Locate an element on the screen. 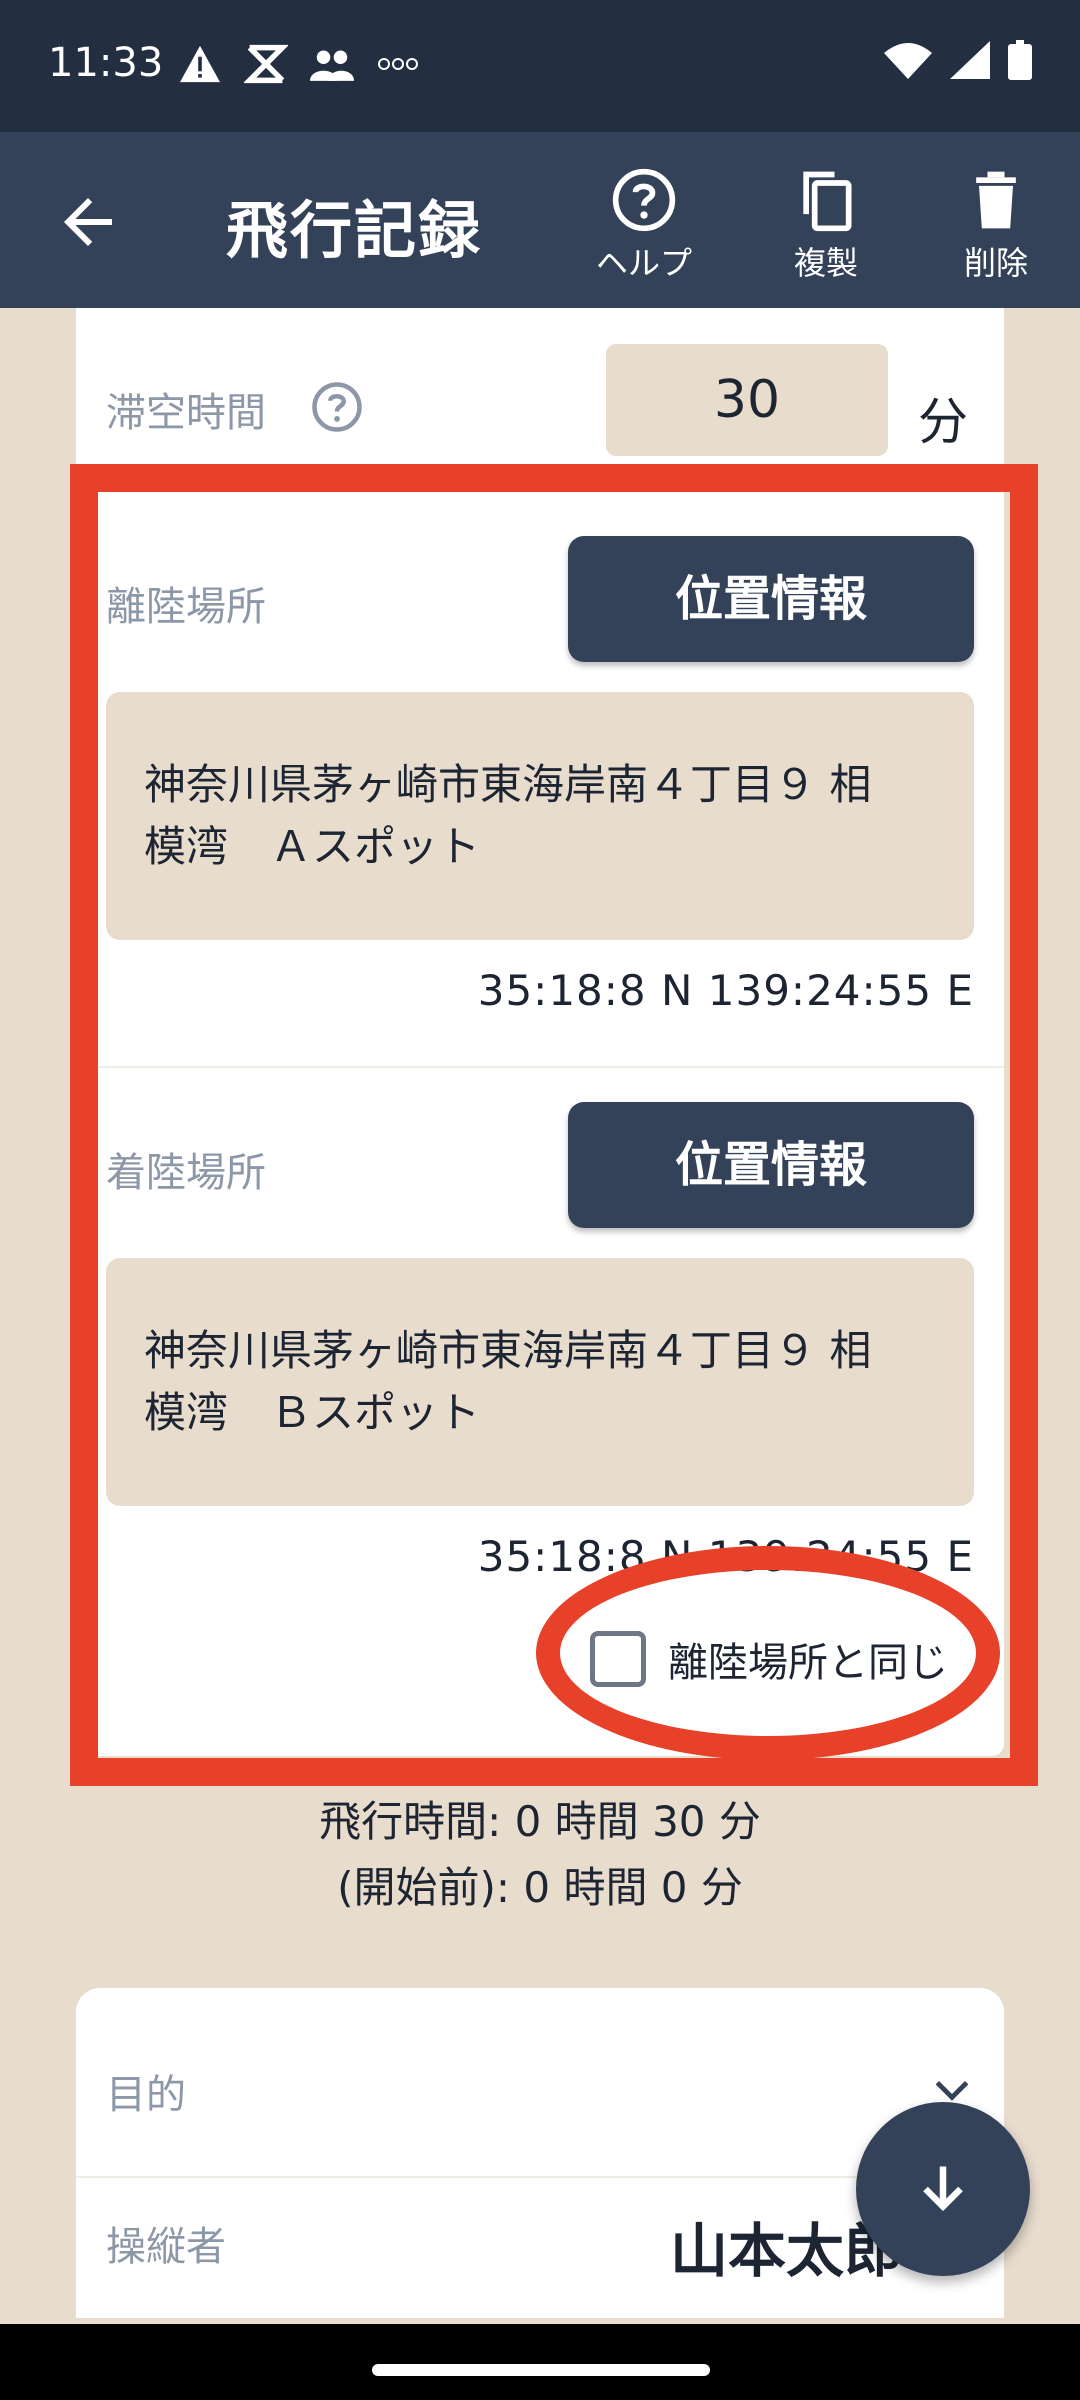 This screenshot has height=2400, width=1080. arrow-down-icon is located at coordinates (943, 2189).